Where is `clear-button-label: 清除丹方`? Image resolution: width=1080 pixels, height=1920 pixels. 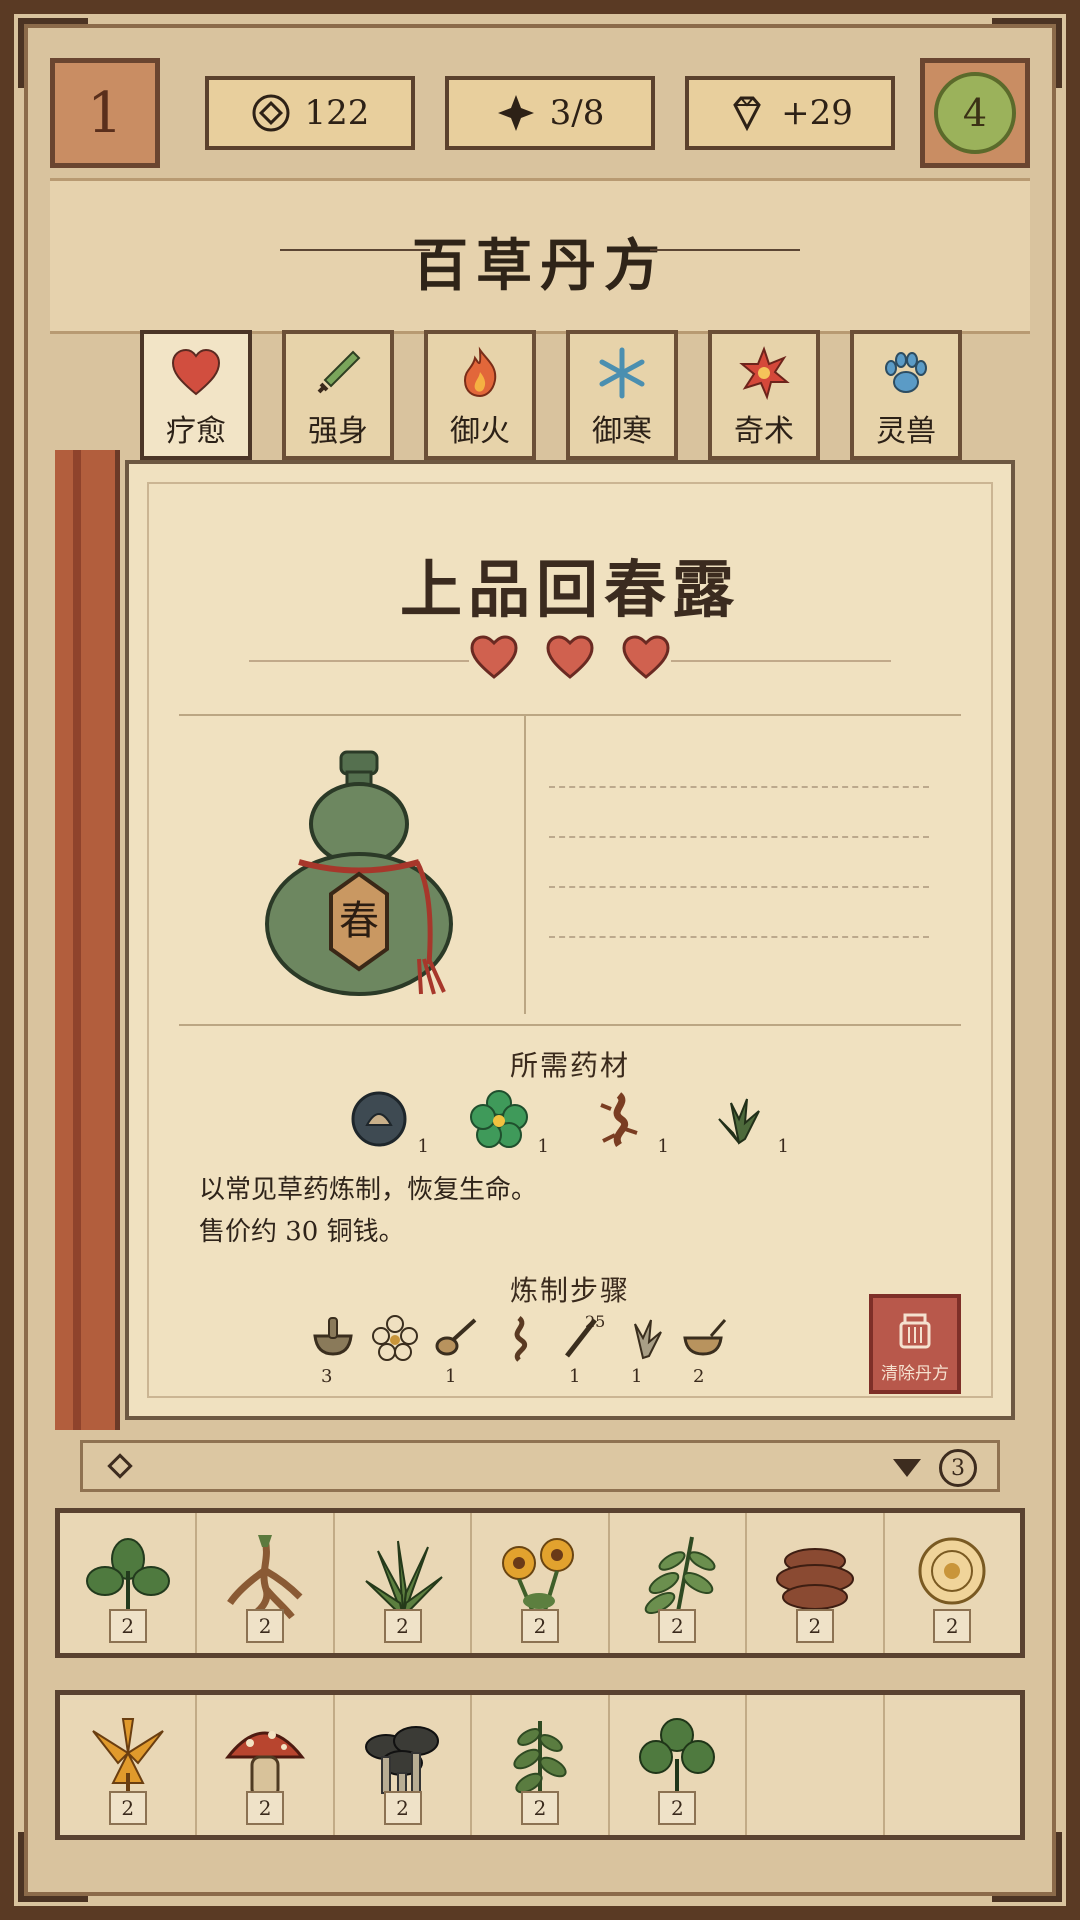 clear-button-label: 清除丹方 is located at coordinates (915, 1374).